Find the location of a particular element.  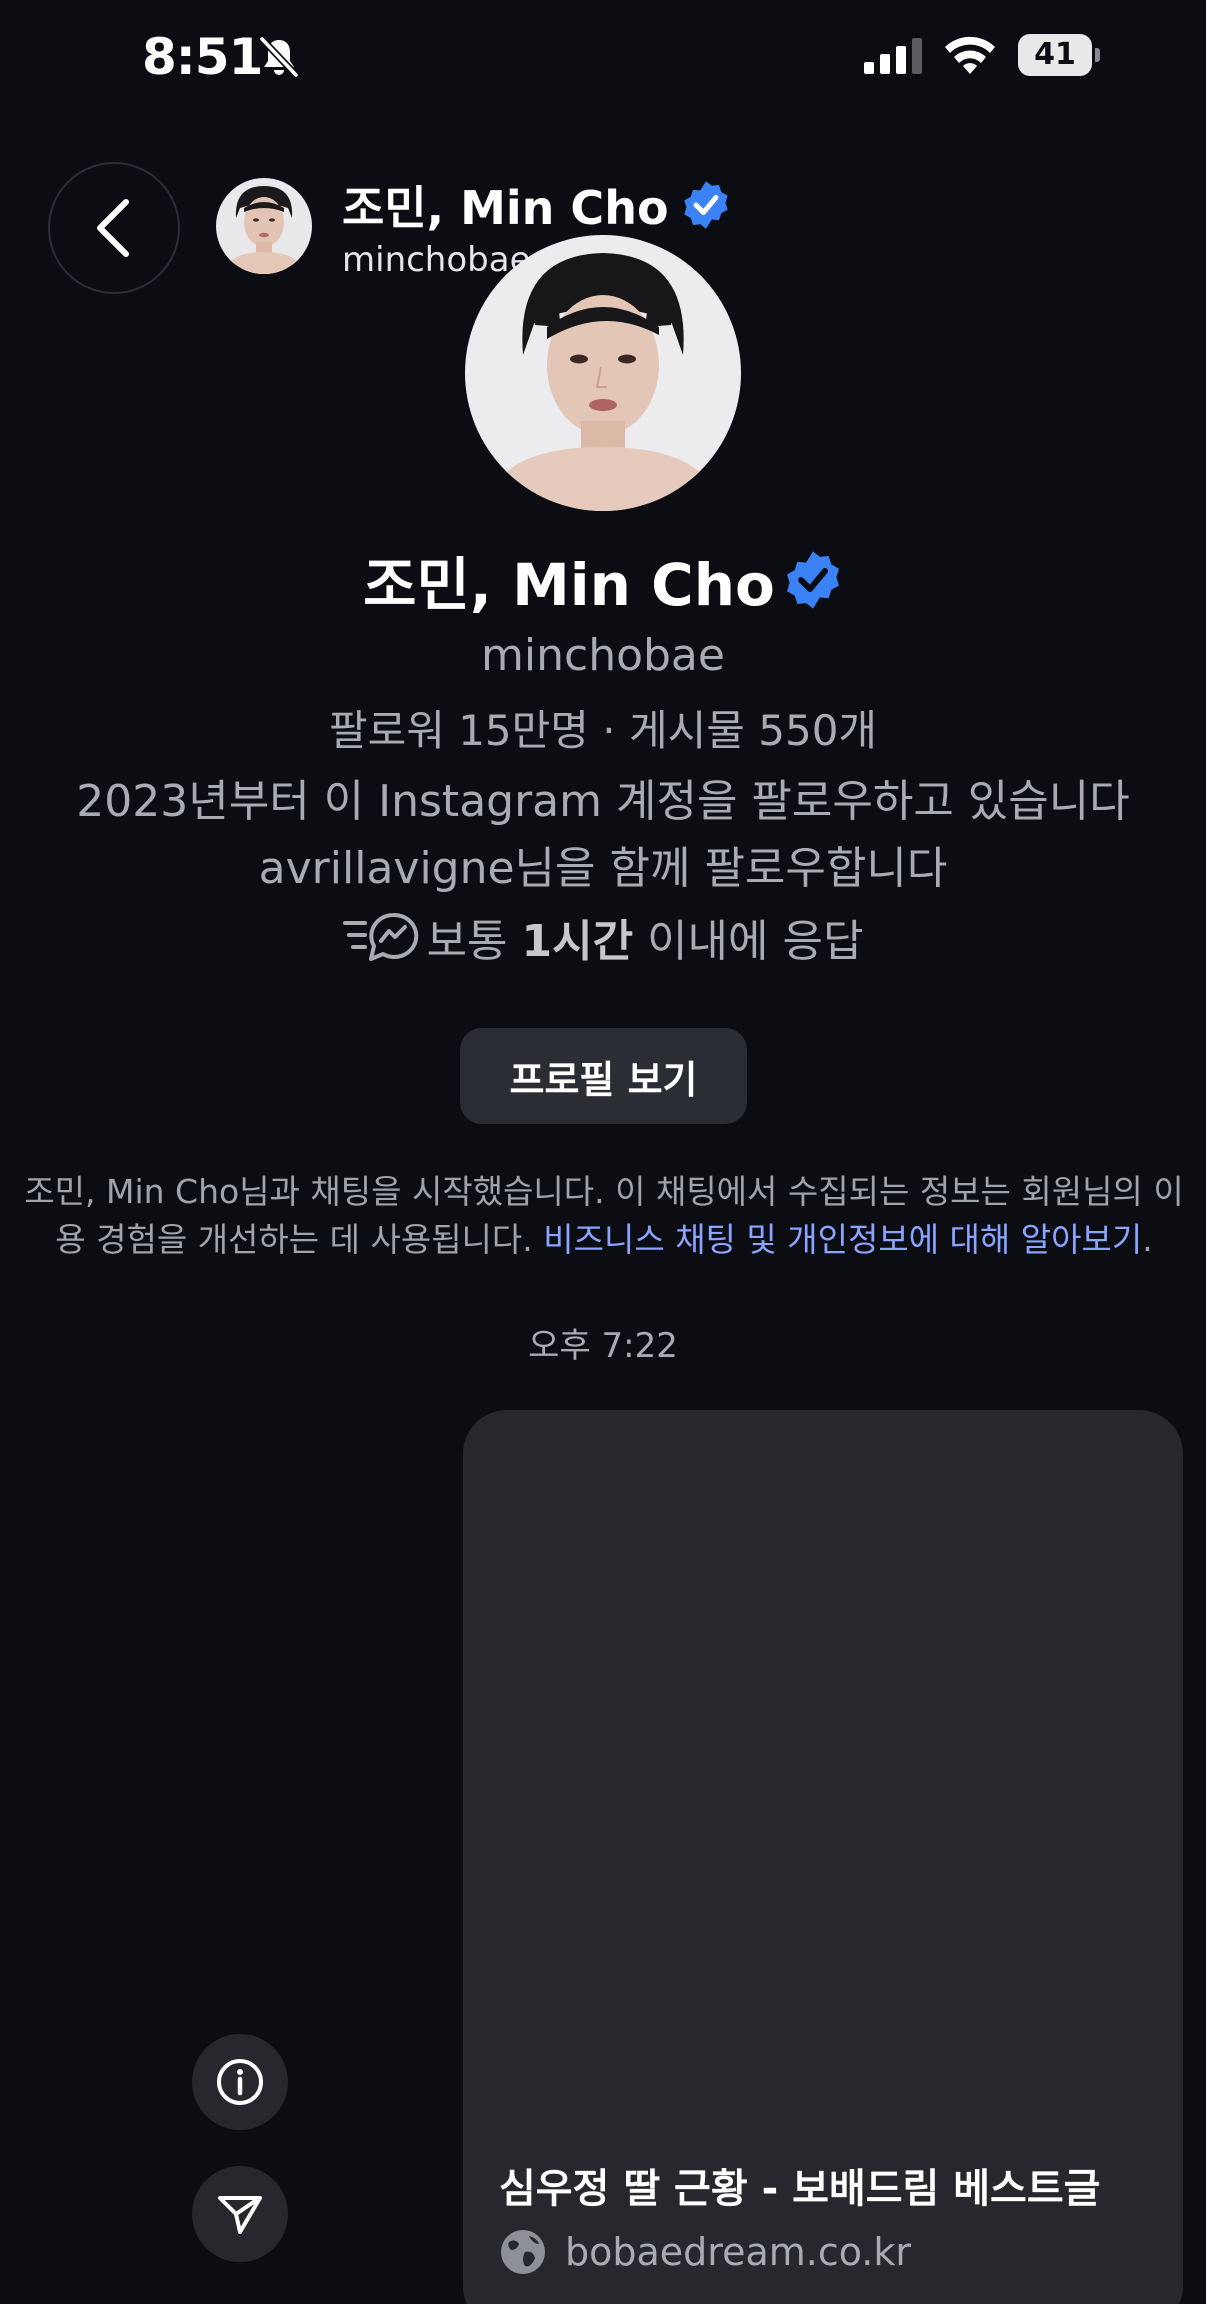

battery-level: 41 is located at coordinates (1055, 55).